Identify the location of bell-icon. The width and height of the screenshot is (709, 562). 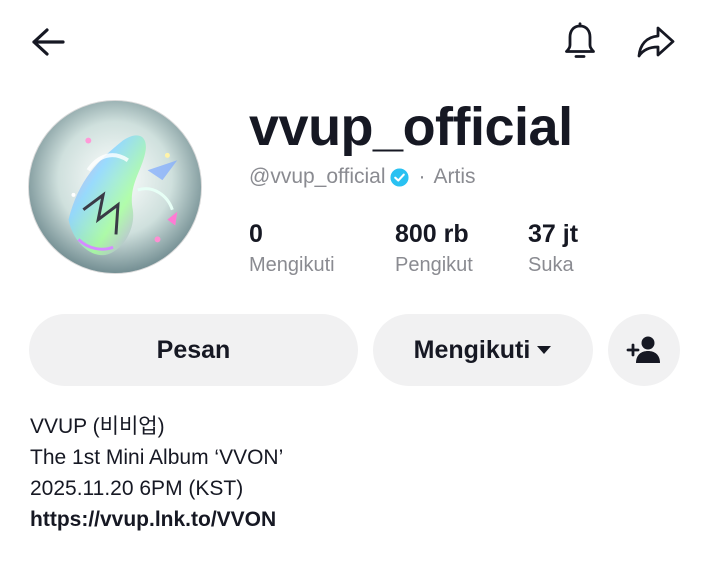
(580, 40).